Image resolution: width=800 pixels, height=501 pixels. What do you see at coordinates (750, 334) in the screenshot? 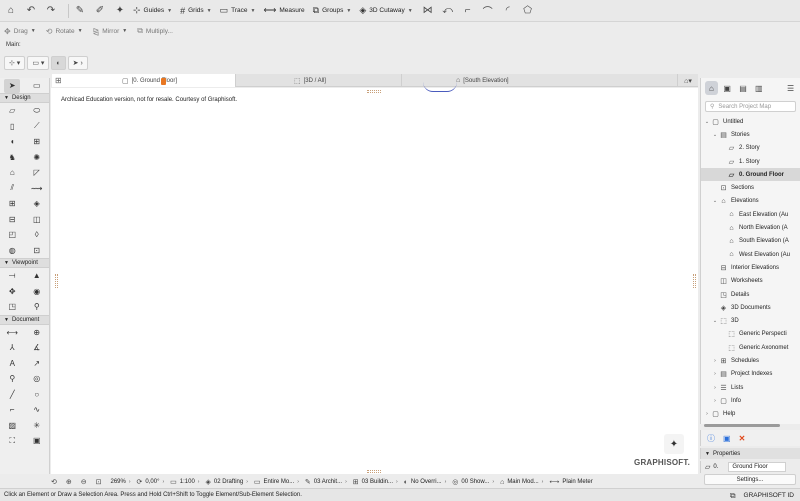
I see `tree-item-generic-perspective: ⬚ Generic Perspecti` at bounding box center [750, 334].